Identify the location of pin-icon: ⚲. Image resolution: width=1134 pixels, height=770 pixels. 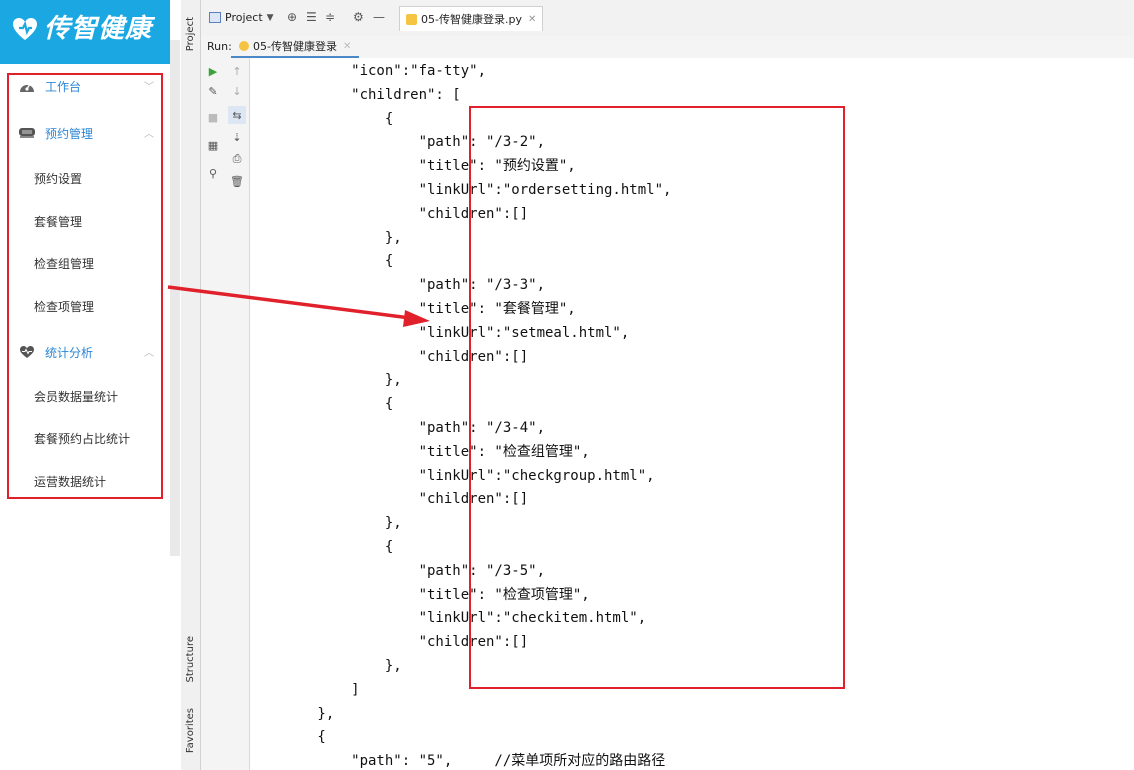
(213, 173).